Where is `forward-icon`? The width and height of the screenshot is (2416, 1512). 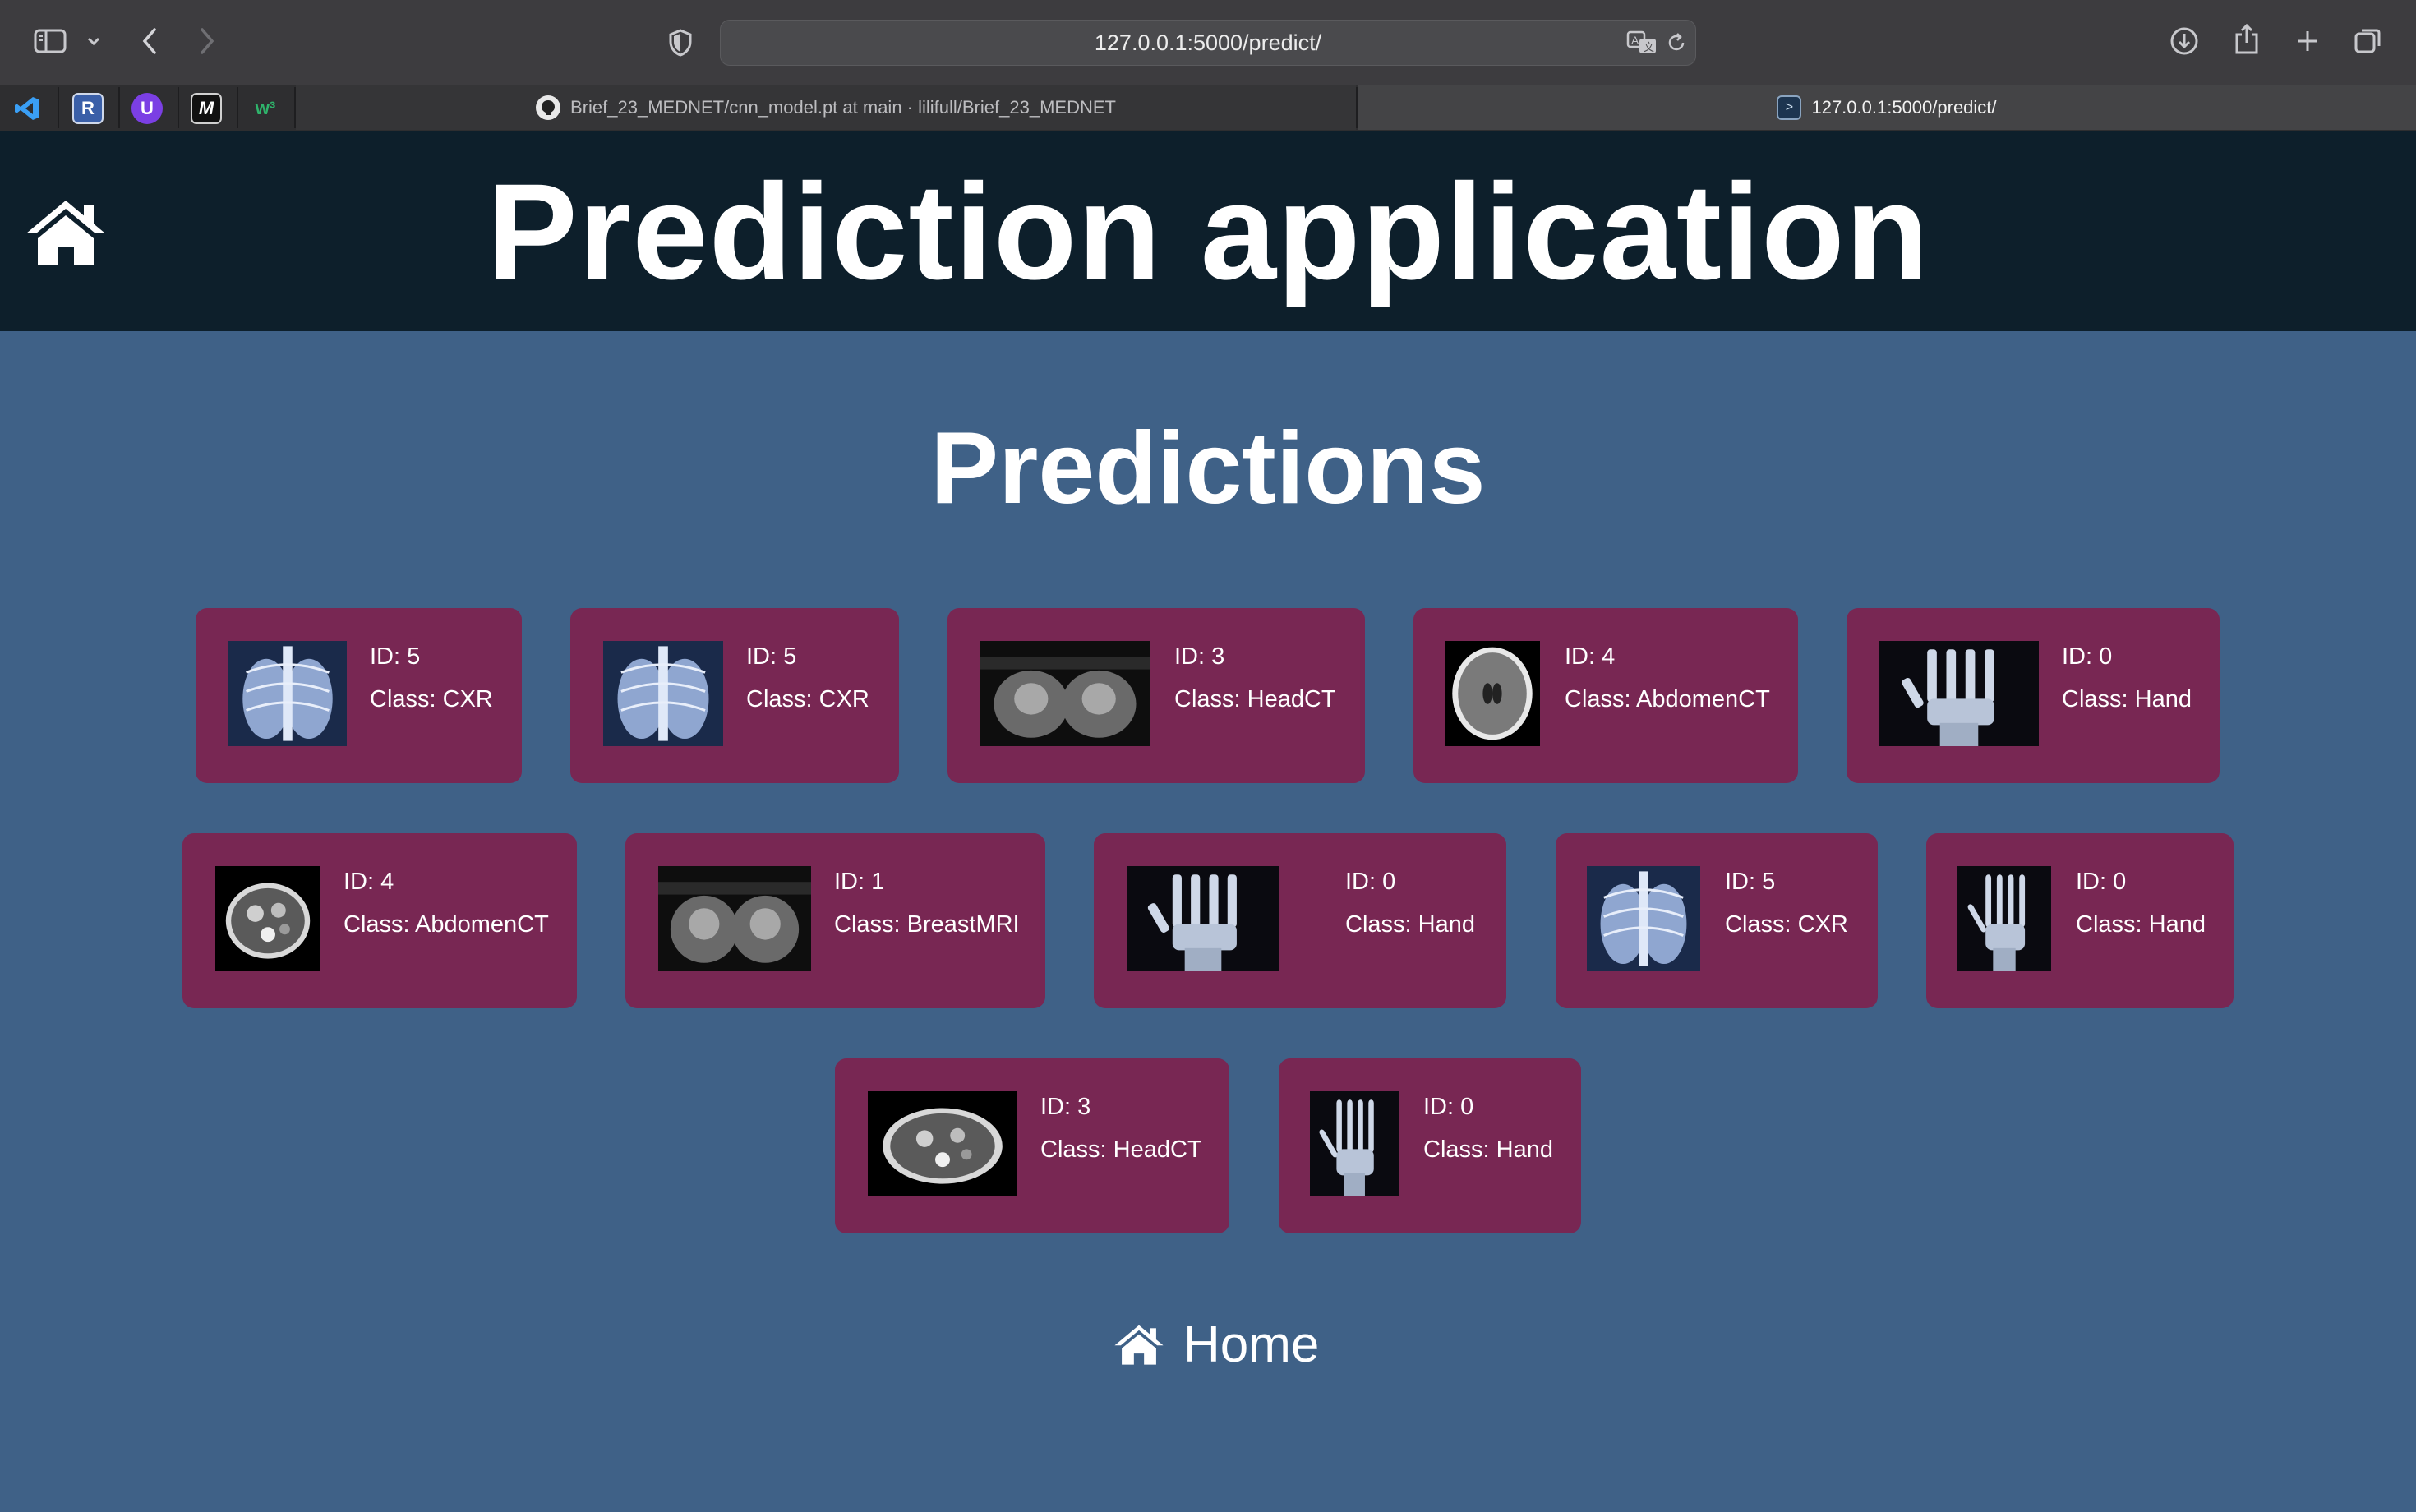 forward-icon is located at coordinates (207, 42).